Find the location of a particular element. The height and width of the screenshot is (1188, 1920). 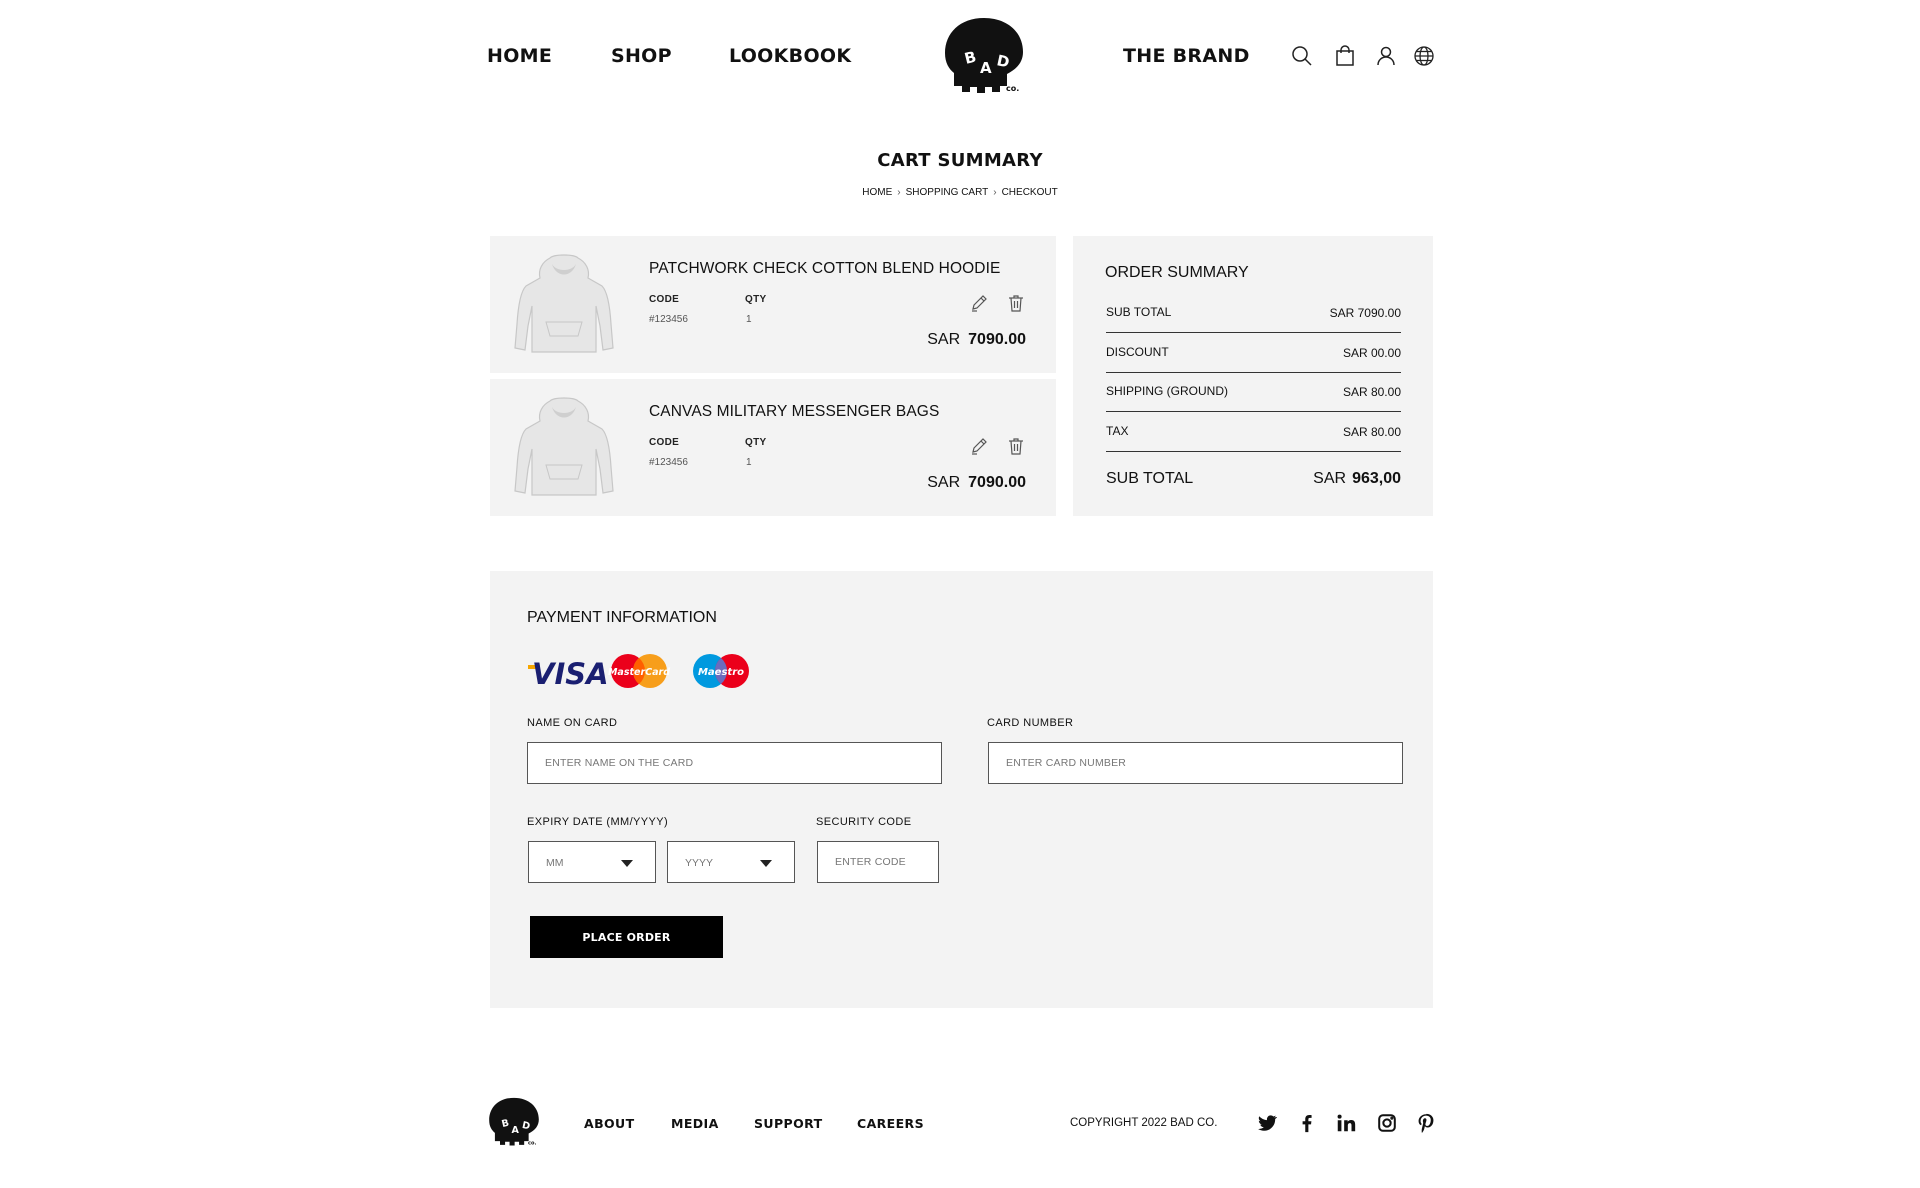

expiry-year-value: YYYY is located at coordinates (699, 863).